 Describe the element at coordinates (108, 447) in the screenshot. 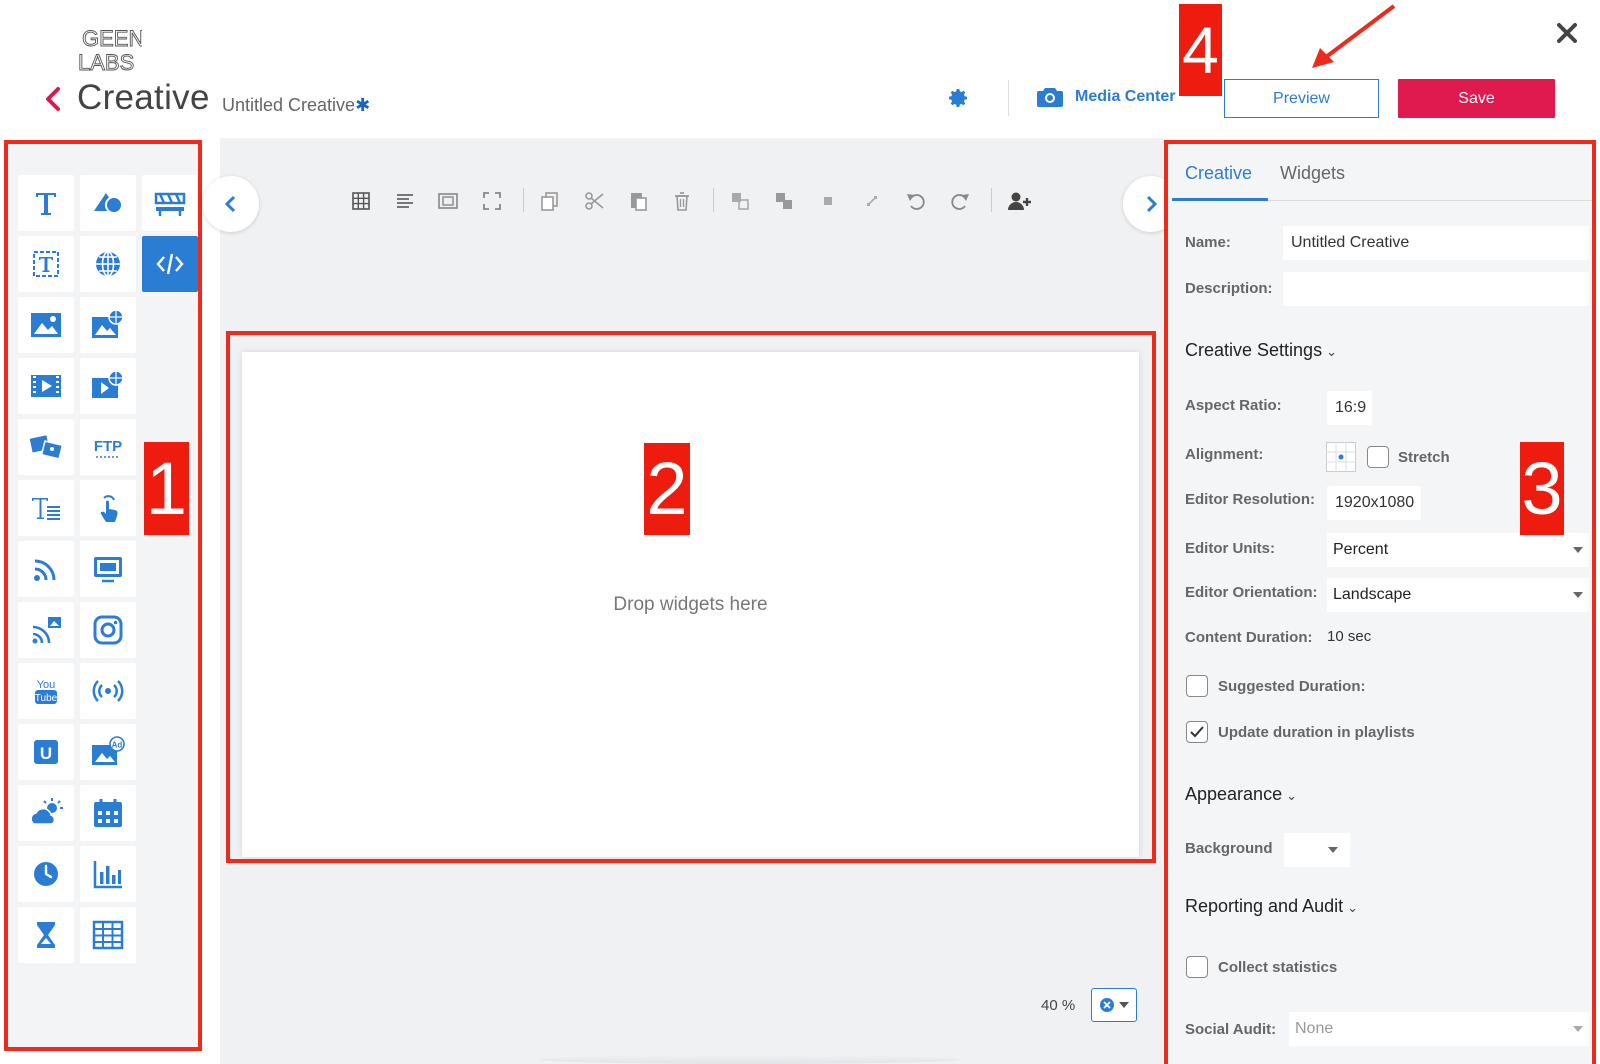

I see `ftp-widget-button: FTP` at that location.